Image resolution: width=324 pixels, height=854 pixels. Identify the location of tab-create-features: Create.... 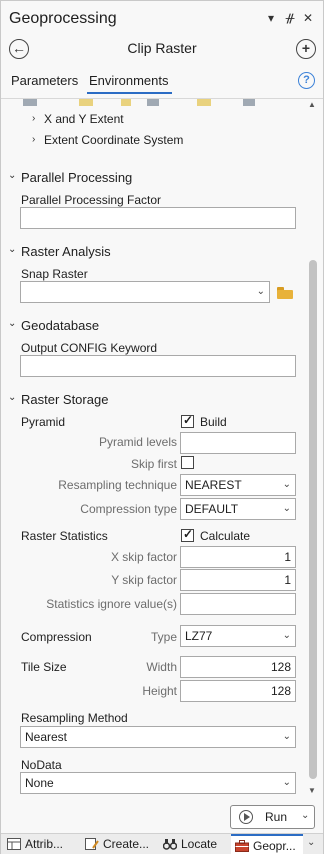
(118, 844).